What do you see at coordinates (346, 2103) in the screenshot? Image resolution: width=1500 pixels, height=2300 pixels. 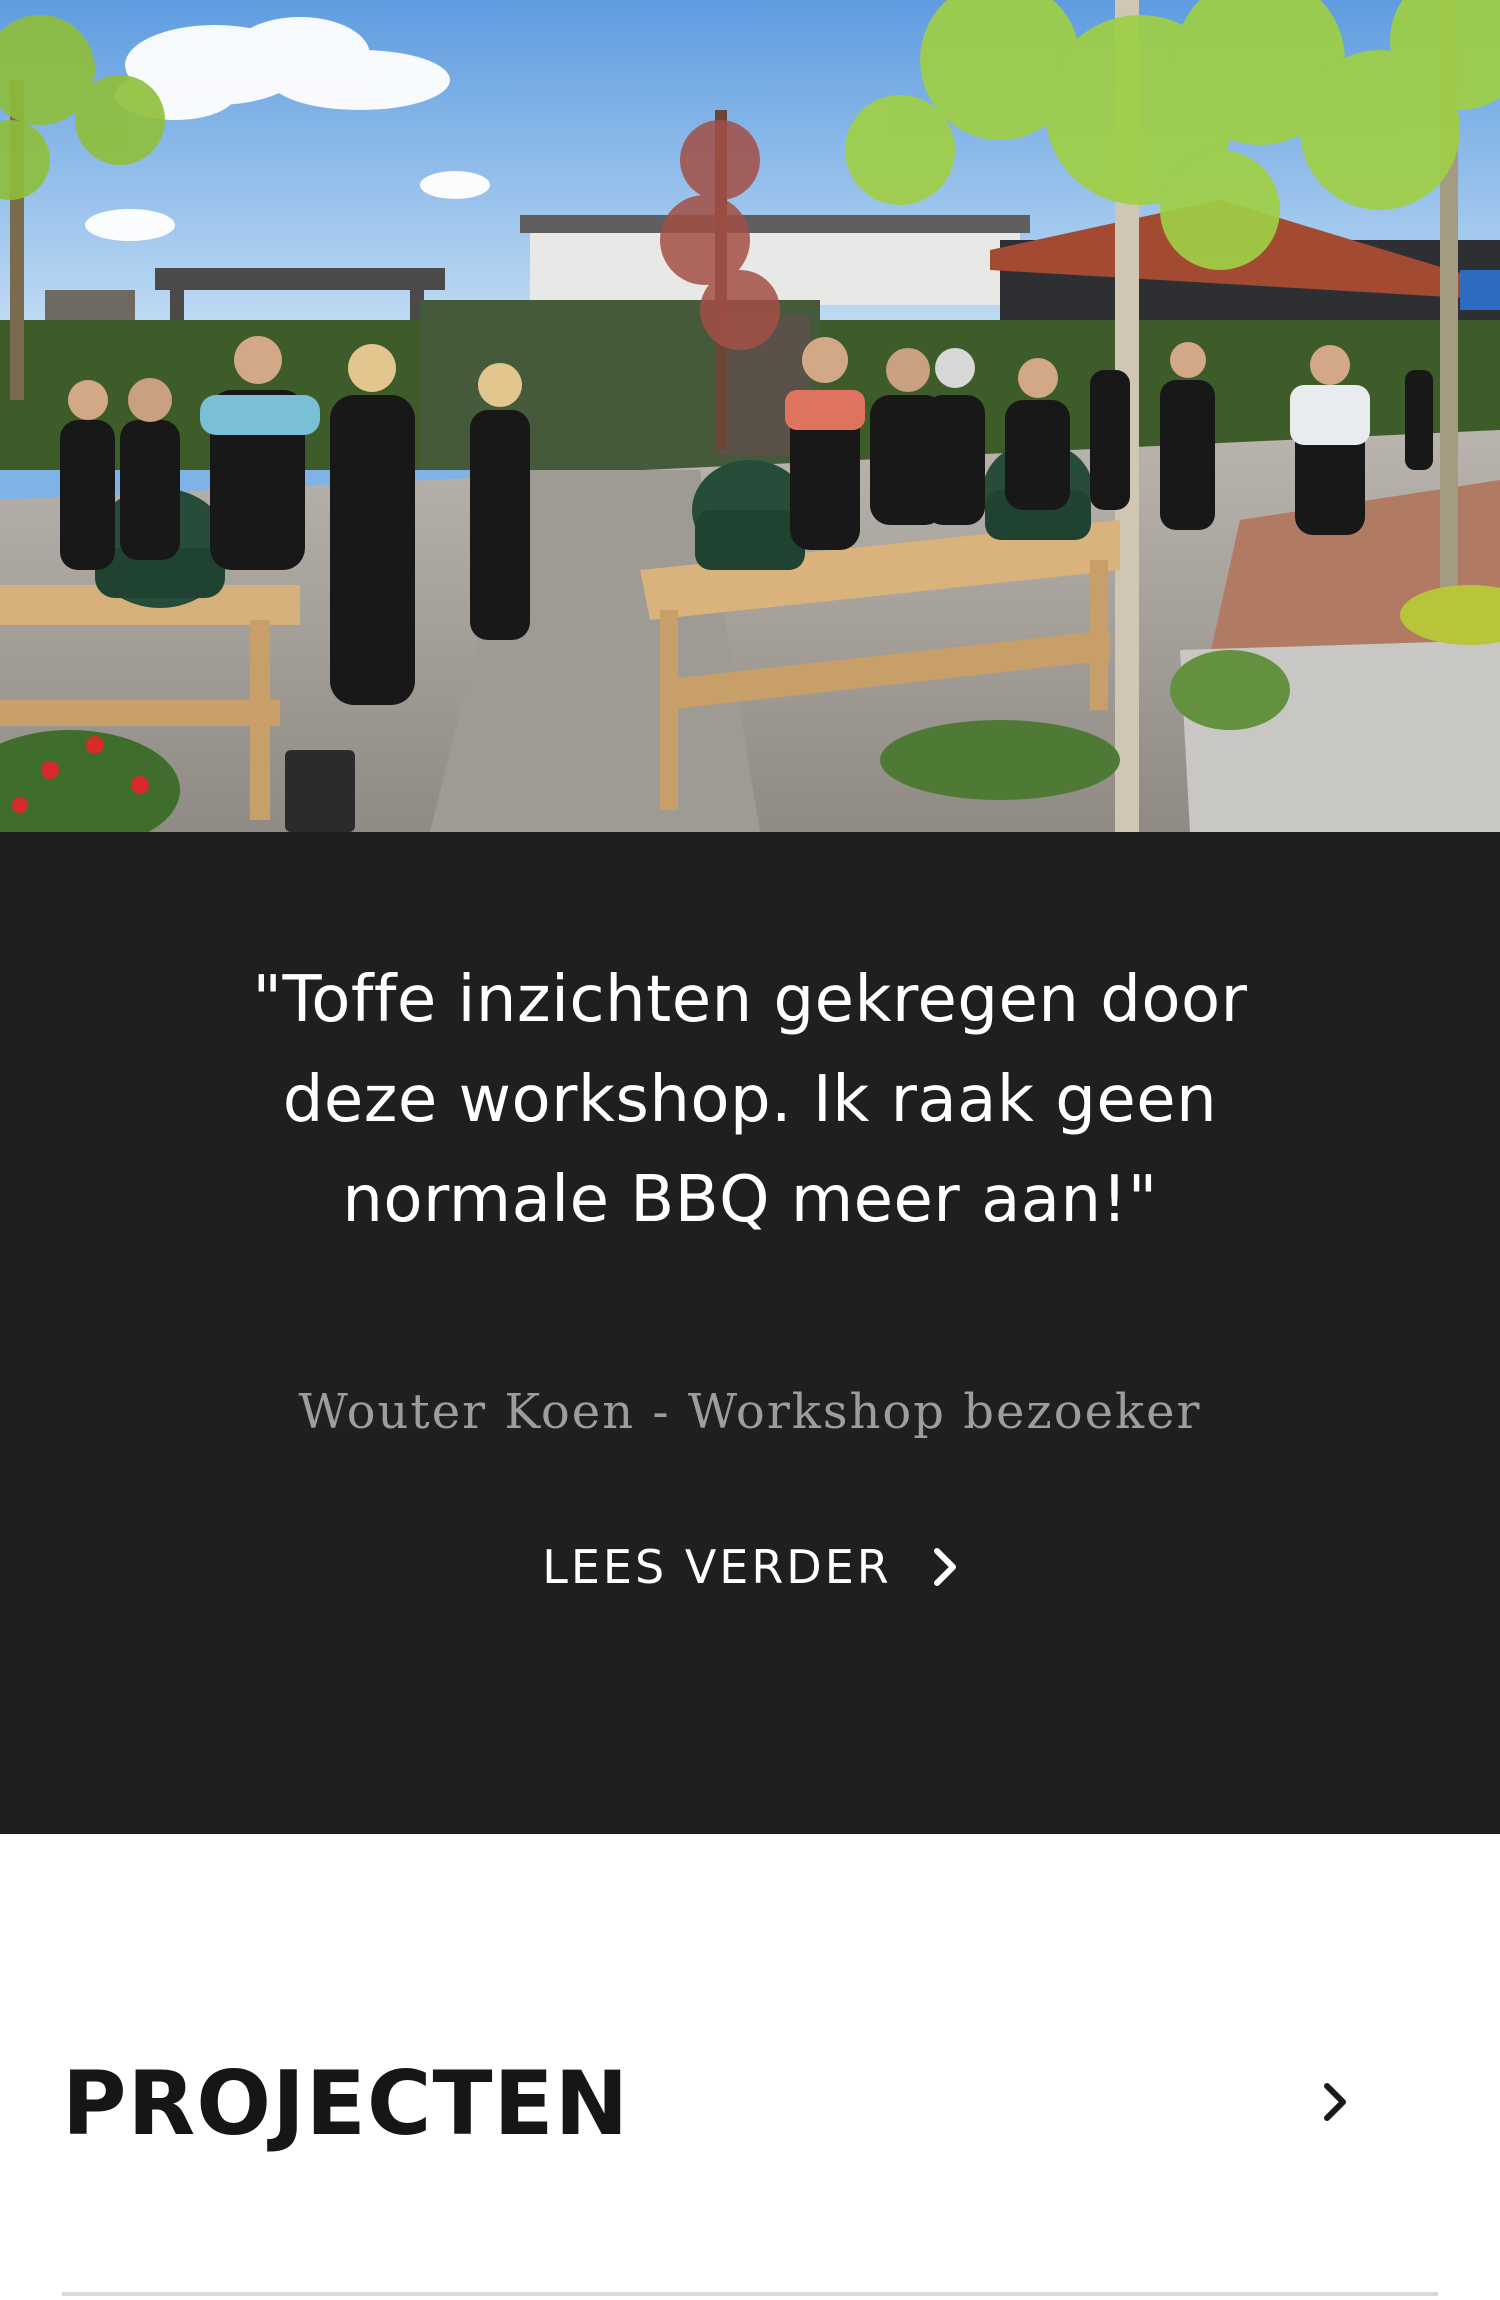 I see `projects-heading: PROJECTEN` at bounding box center [346, 2103].